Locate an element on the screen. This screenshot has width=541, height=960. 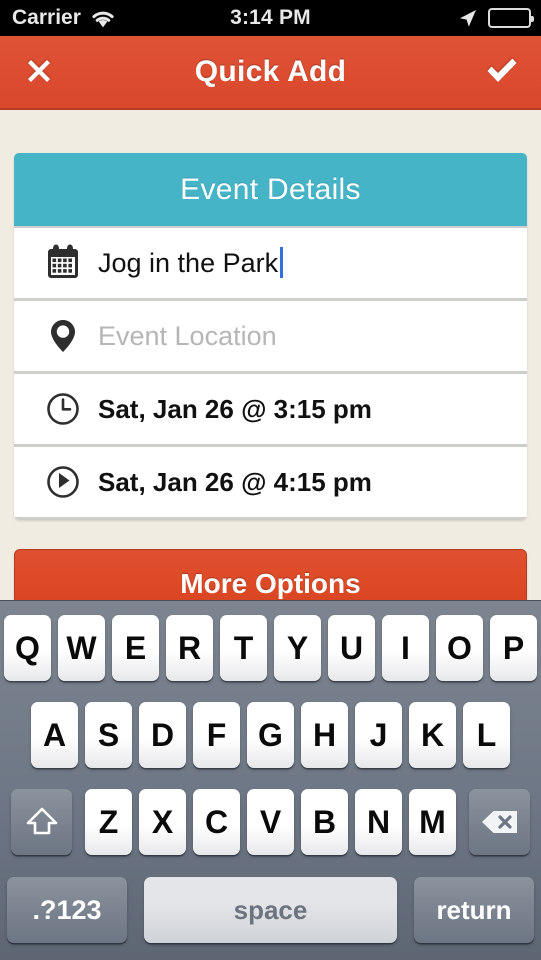
key-n: N is located at coordinates (378, 822).